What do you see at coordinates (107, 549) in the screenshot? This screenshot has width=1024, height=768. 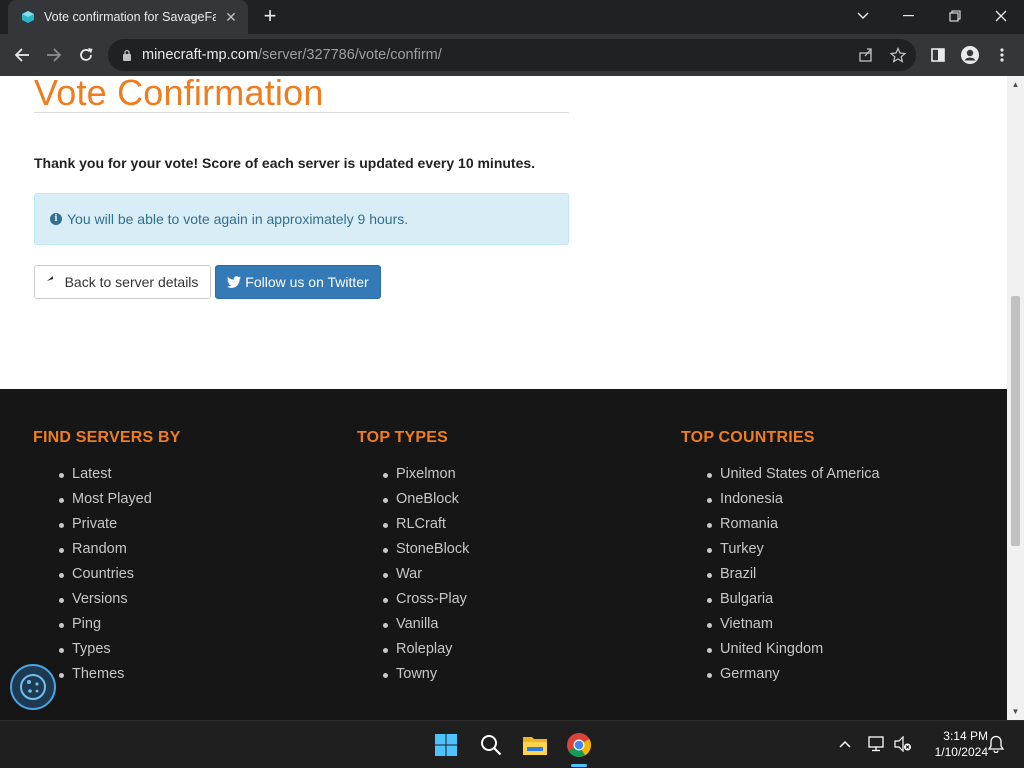 I see `footer-link: Random` at bounding box center [107, 549].